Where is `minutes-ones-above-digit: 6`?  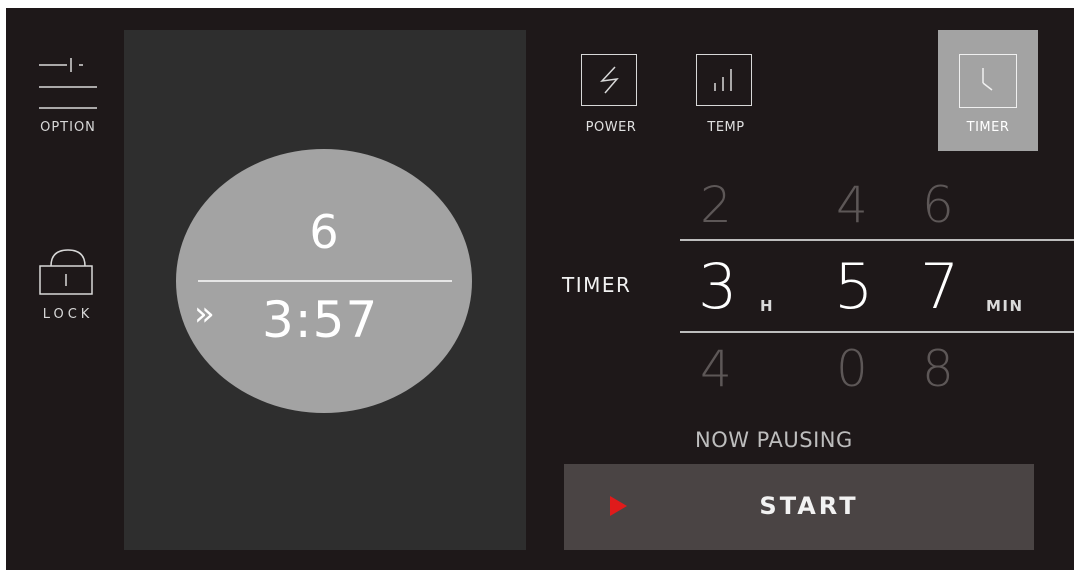
minutes-ones-above-digit: 6 is located at coordinates (938, 205).